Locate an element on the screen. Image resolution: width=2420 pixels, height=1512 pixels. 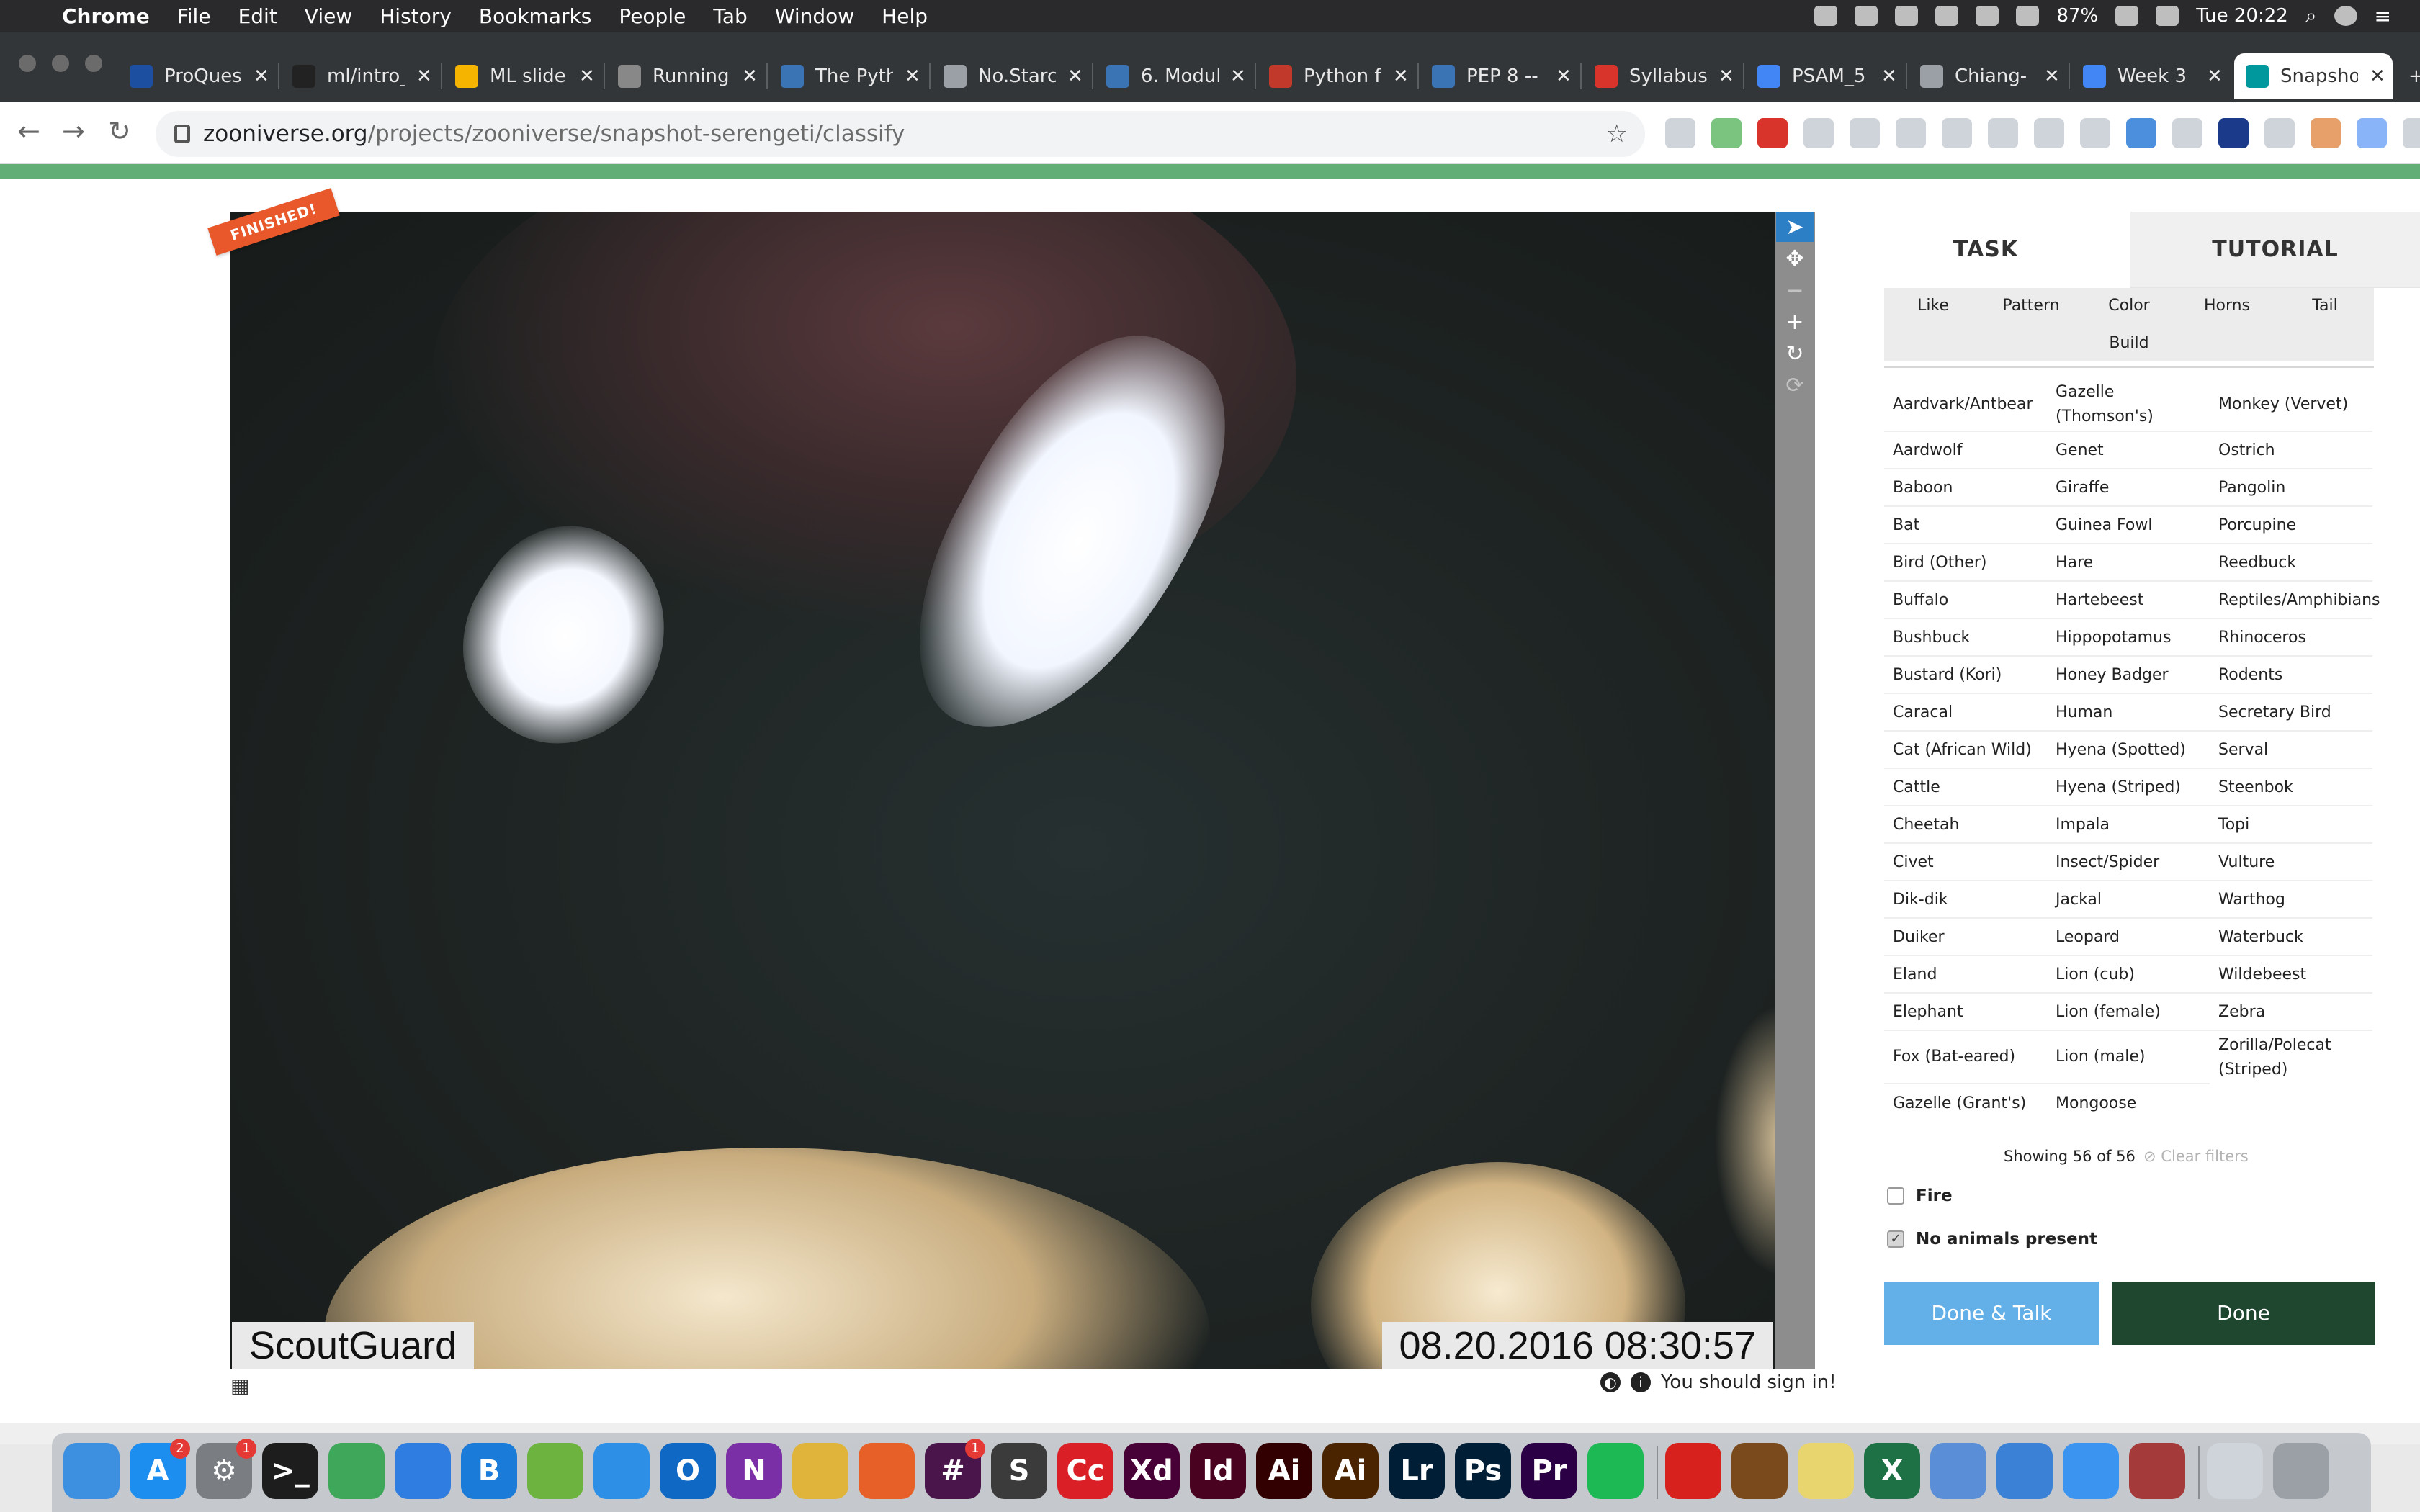
menu-help: Help is located at coordinates (905, 16).